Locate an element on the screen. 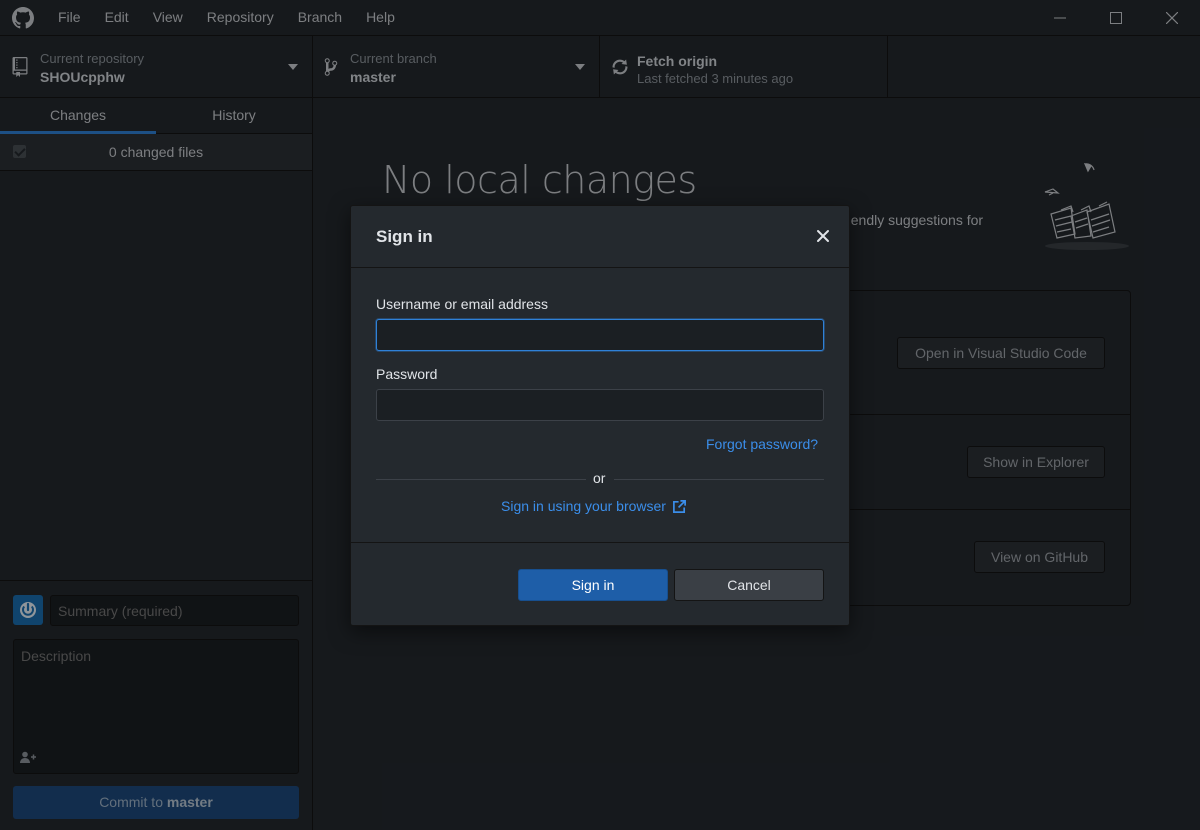 The height and width of the screenshot is (830, 1200). divider-left is located at coordinates (481, 479).